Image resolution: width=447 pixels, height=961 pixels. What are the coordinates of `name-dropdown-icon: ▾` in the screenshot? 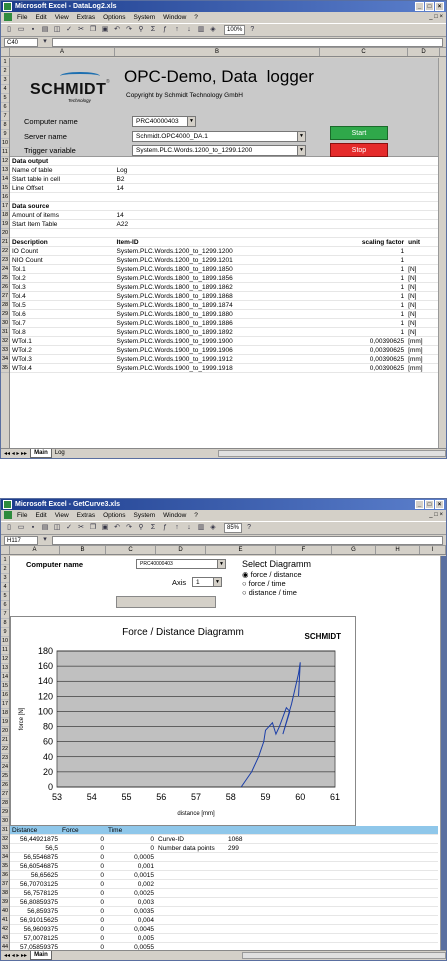 It's located at (45, 540).